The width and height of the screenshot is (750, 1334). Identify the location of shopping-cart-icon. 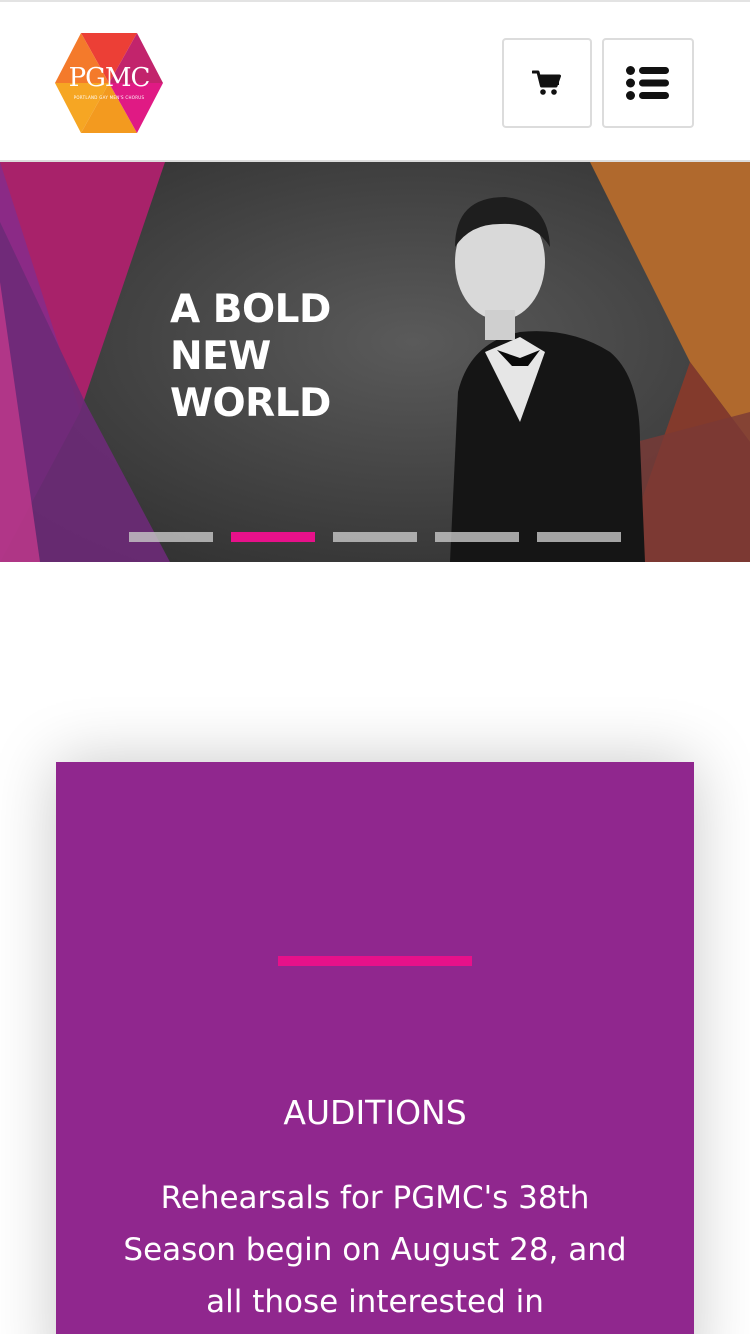
(546, 82).